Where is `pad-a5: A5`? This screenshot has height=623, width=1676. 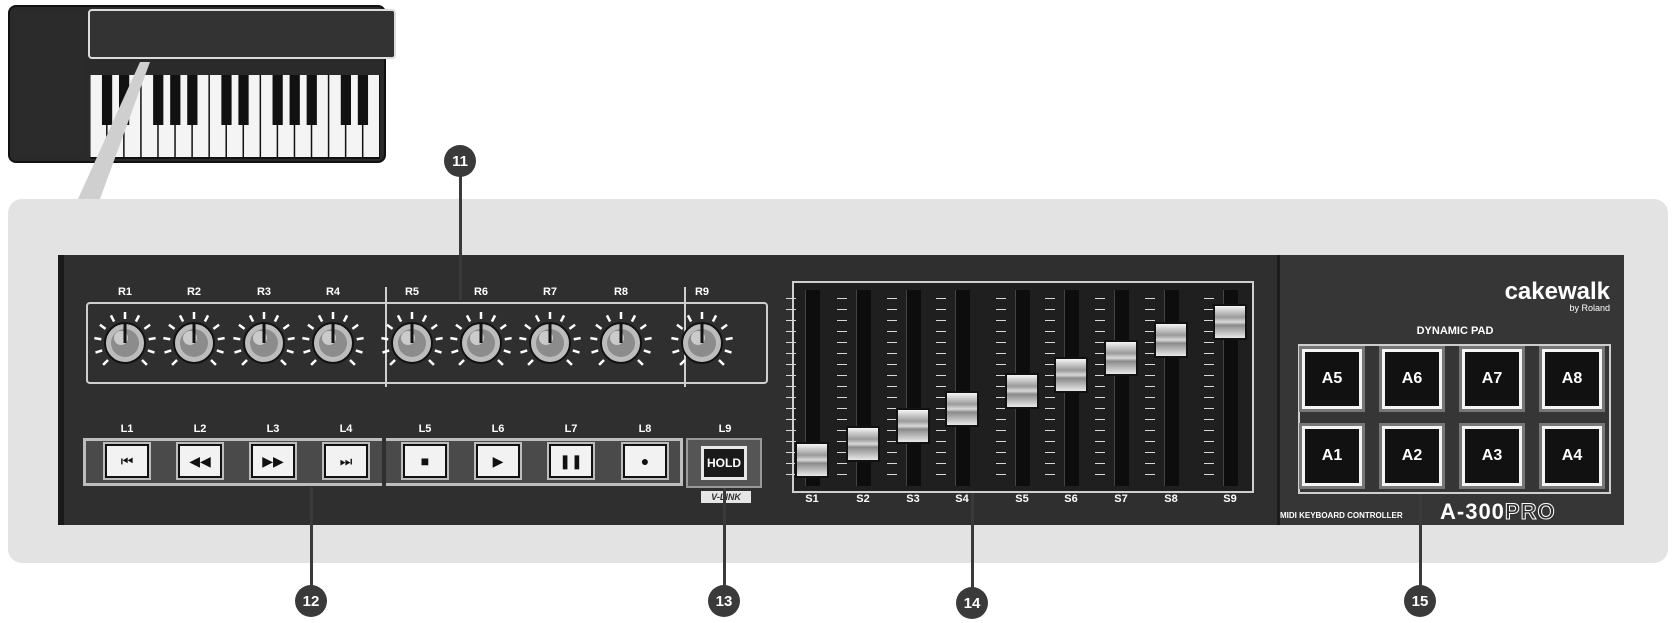 pad-a5: A5 is located at coordinates (1332, 379).